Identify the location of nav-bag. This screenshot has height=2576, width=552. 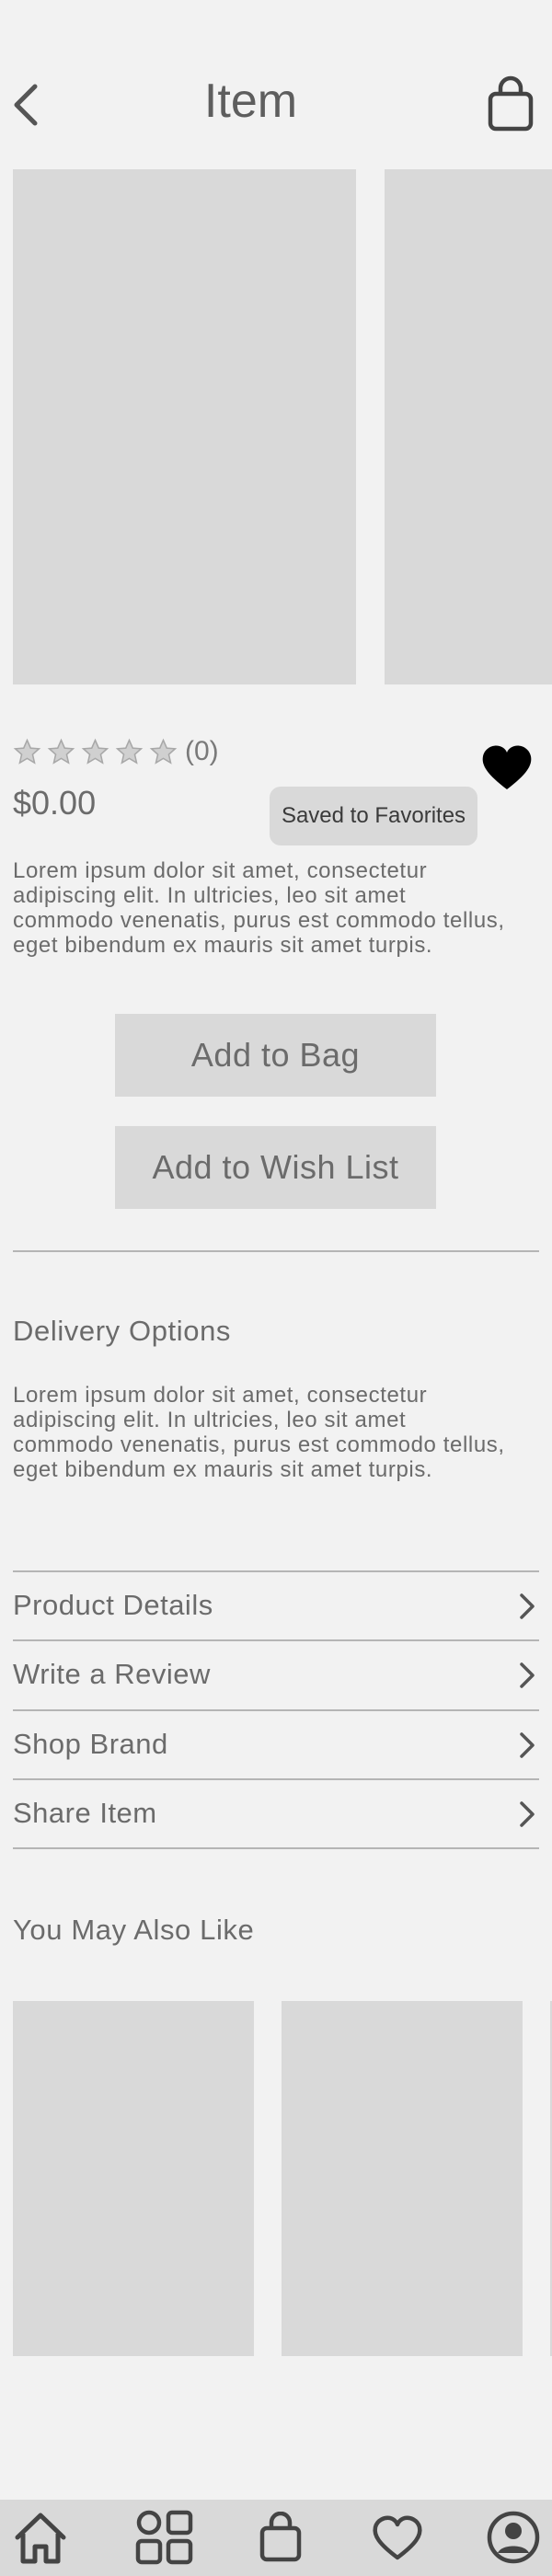
(280, 2537).